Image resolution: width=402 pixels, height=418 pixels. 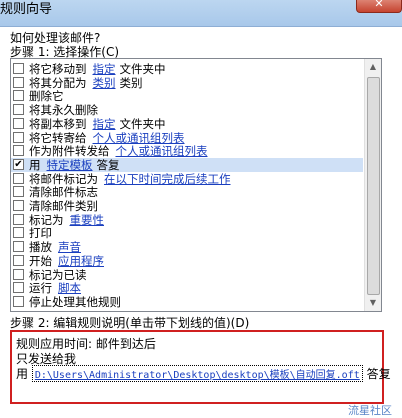 I want to click on action-label: 清除邮件类别, so click(x=63, y=206).